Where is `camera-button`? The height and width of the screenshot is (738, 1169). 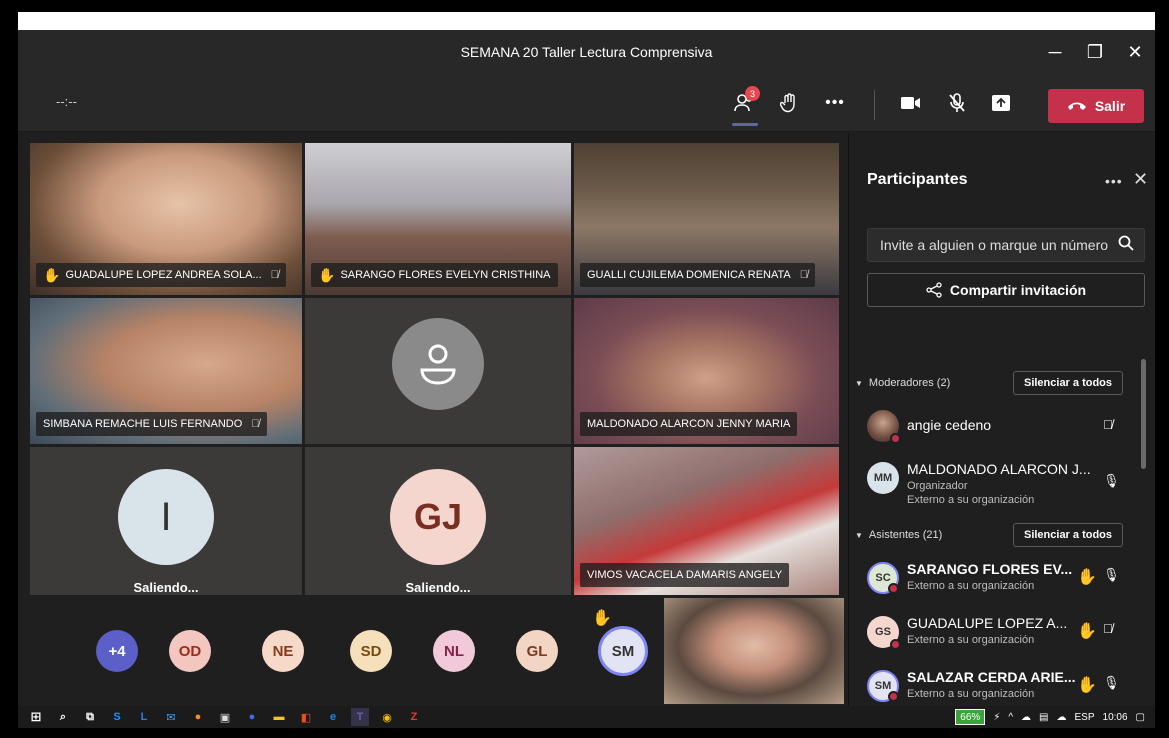
camera-button is located at coordinates (911, 103).